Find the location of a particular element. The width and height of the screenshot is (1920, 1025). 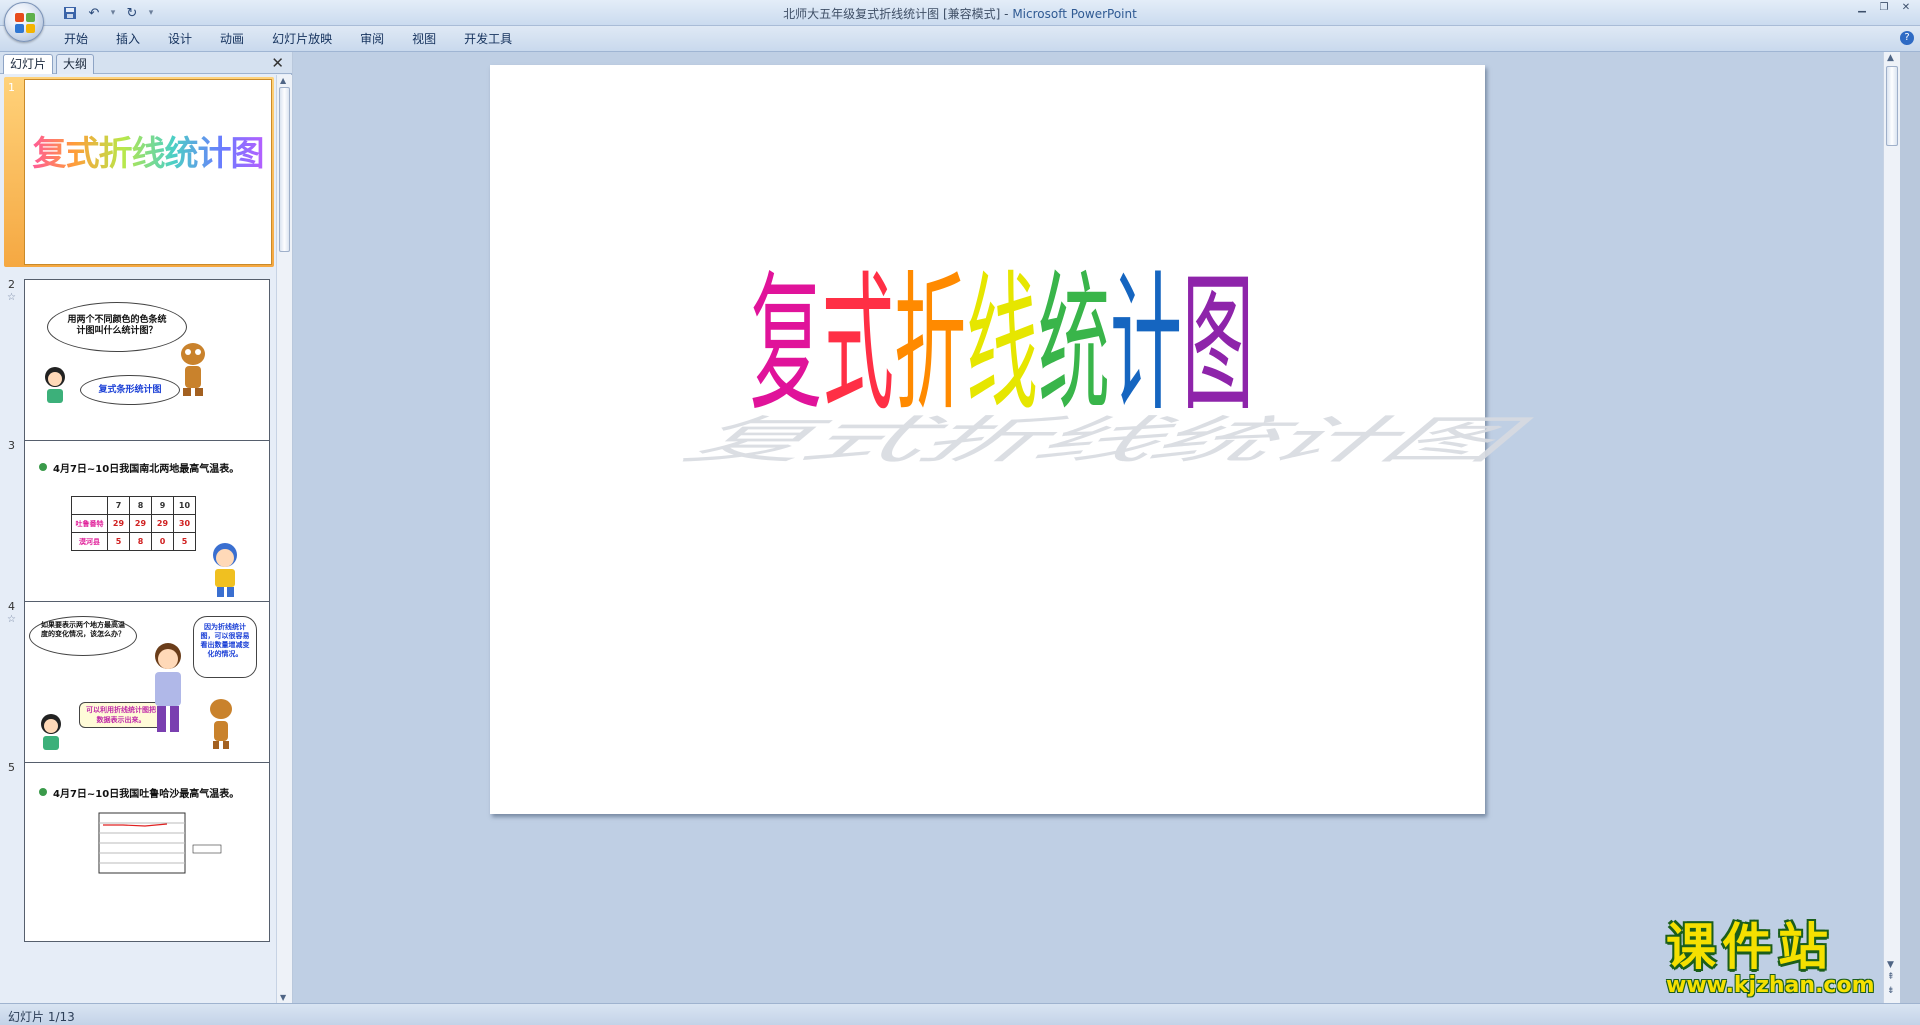

tab-view: 视图 is located at coordinates (424, 39).